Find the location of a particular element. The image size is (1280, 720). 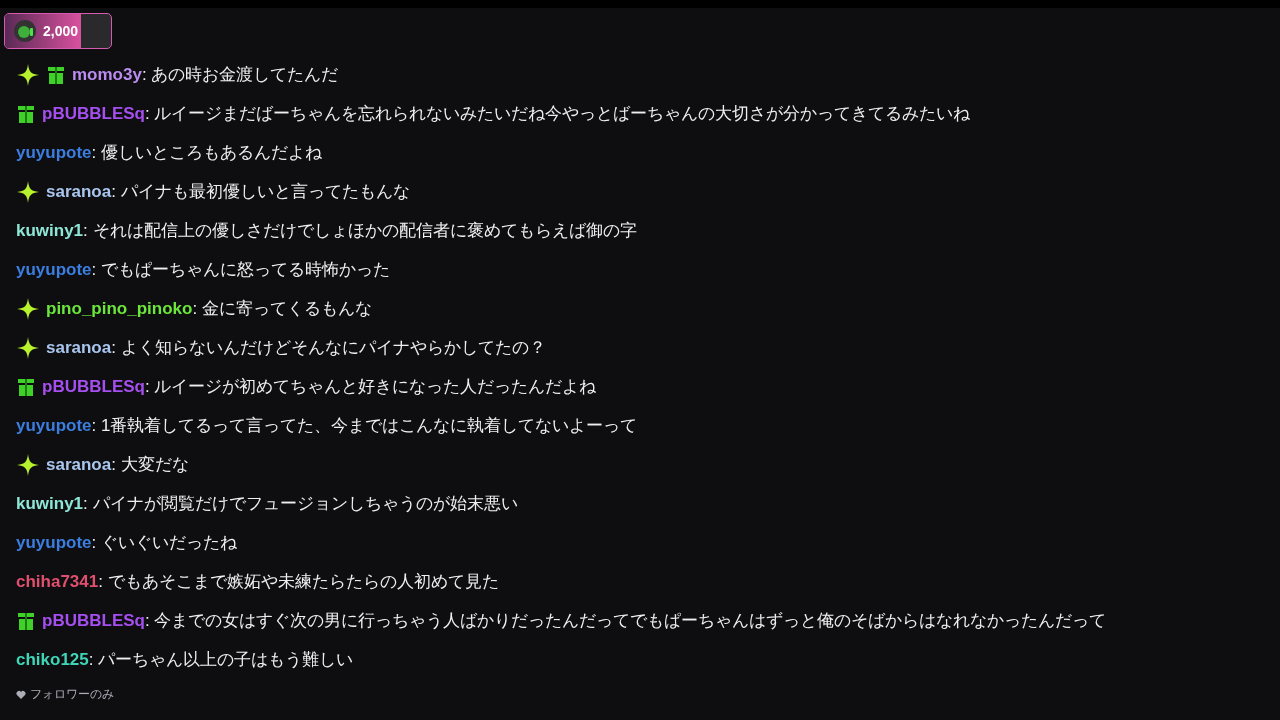

chat-message: : あの時お金渡してたんだ is located at coordinates (240, 75).